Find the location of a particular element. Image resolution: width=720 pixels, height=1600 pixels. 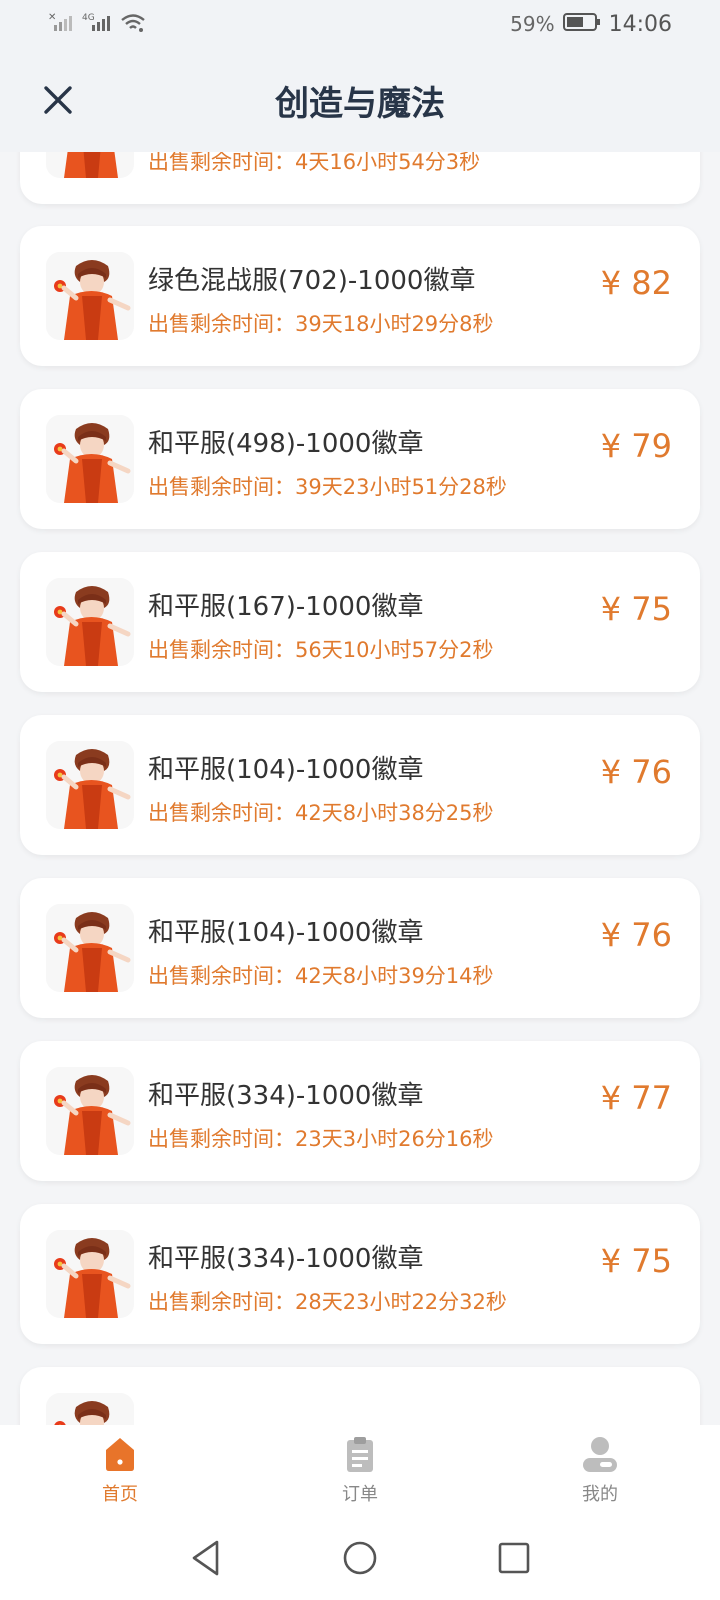

back-triangle-icon is located at coordinates (205, 1557).